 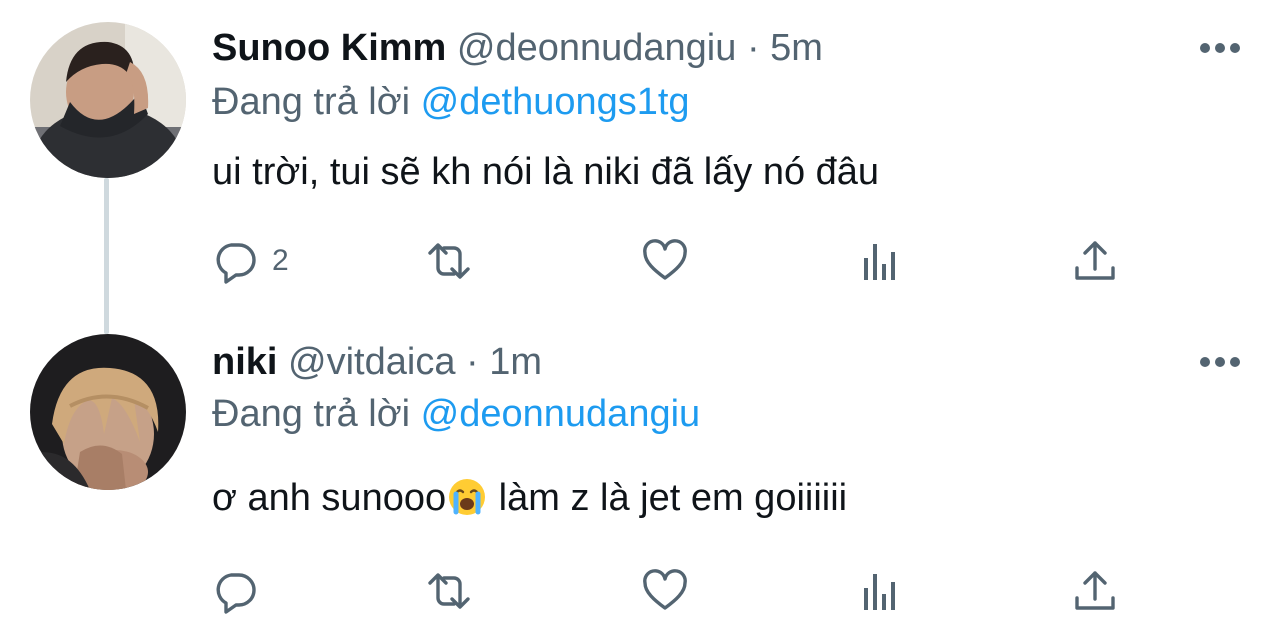 What do you see at coordinates (597, 48) in the screenshot?
I see `user-handle: @deonnudangiu` at bounding box center [597, 48].